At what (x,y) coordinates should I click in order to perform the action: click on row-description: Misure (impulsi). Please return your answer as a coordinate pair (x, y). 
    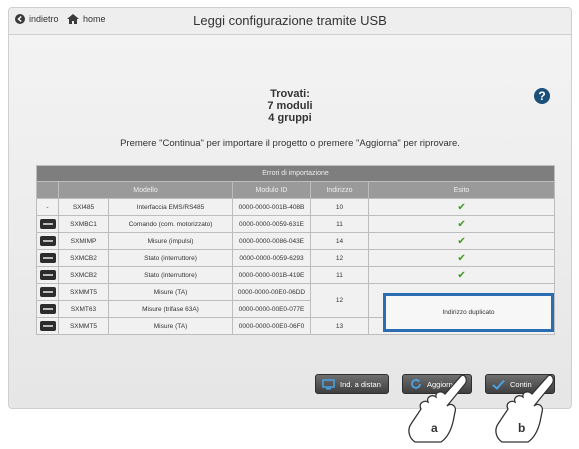
    Looking at the image, I should click on (170, 241).